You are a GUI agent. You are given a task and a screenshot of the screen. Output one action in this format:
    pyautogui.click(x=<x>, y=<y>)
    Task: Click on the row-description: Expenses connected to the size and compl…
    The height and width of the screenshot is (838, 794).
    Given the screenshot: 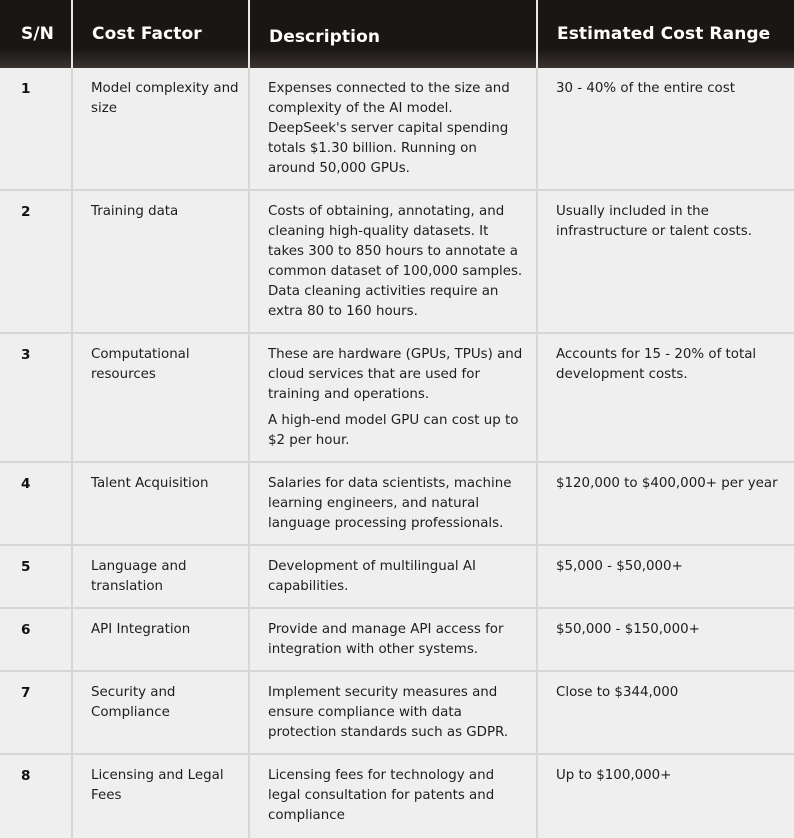 What is the action you would take?
    pyautogui.click(x=393, y=129)
    